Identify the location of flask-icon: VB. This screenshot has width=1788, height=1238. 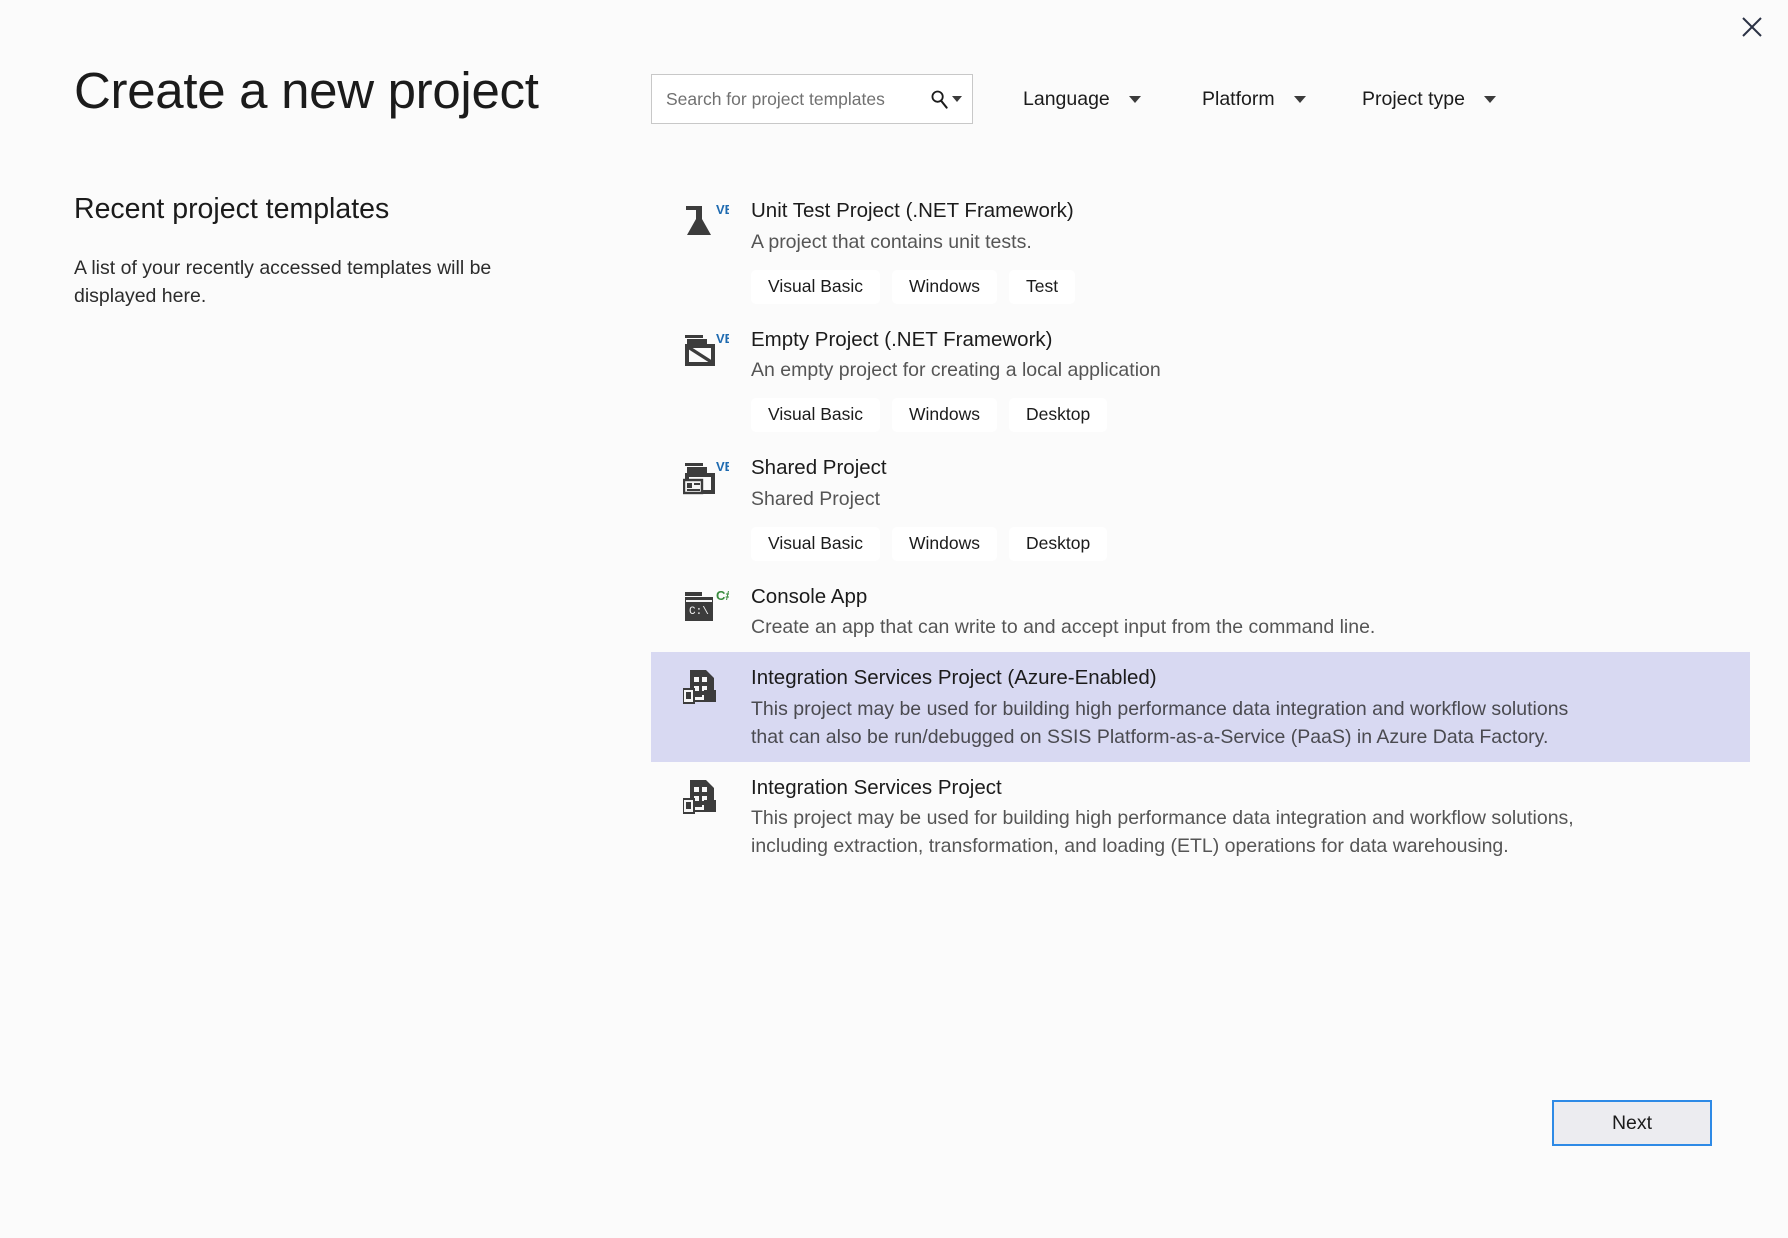
(706, 224).